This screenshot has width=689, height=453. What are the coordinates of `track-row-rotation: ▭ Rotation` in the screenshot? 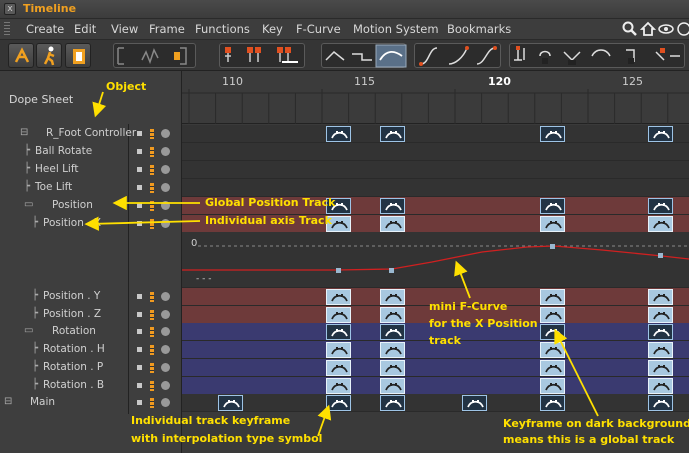 It's located at (91, 332).